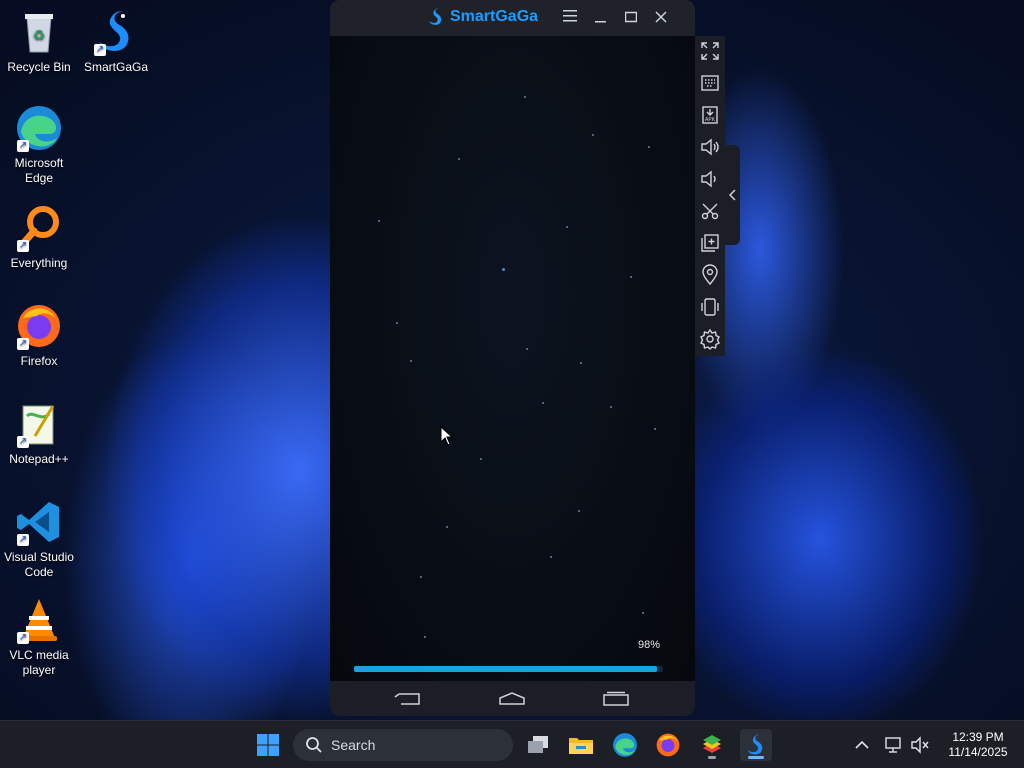  What do you see at coordinates (710, 243) in the screenshot?
I see `multi-instance-icon` at bounding box center [710, 243].